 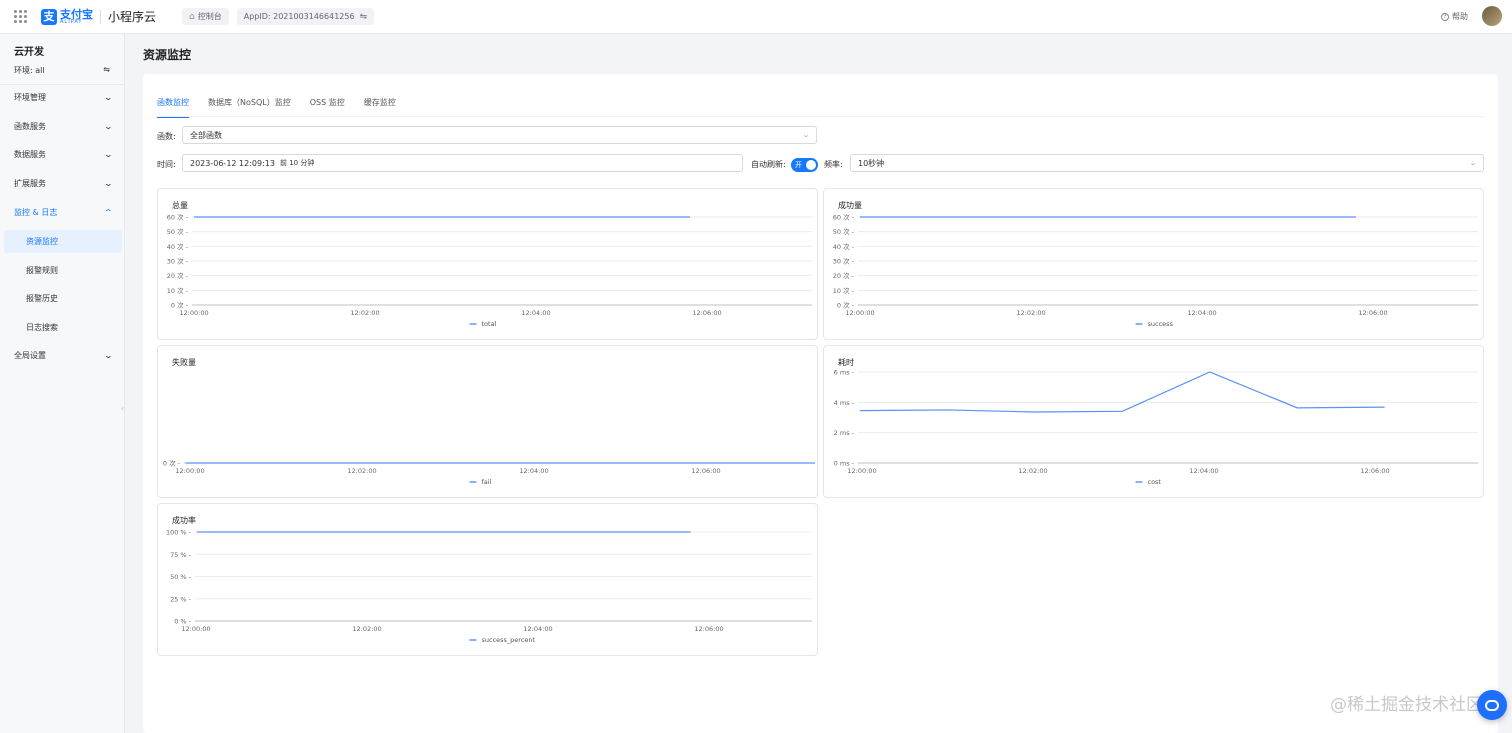 I want to click on tab-nosql-monitor: 数据库（NoSQL）监控, so click(x=249, y=107).